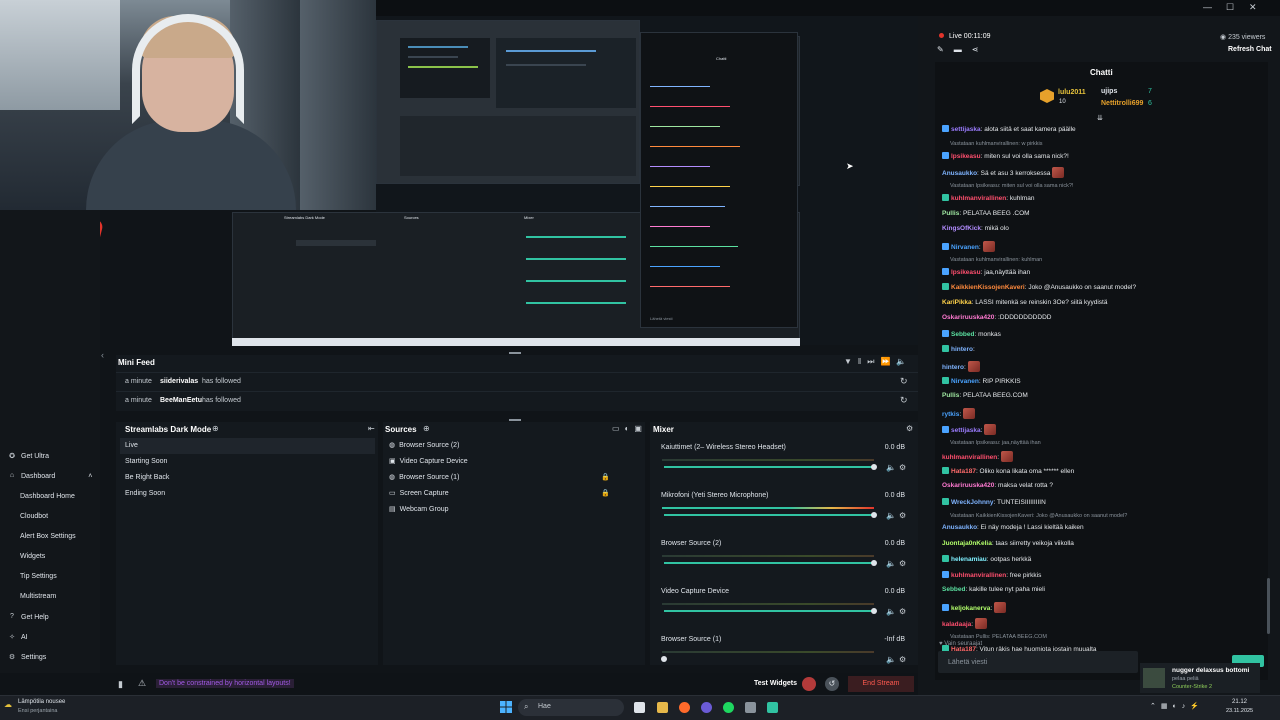 Image resolution: width=1280 pixels, height=720 pixels. I want to click on refresh-chat-button: Refresh Chat, so click(1250, 49).